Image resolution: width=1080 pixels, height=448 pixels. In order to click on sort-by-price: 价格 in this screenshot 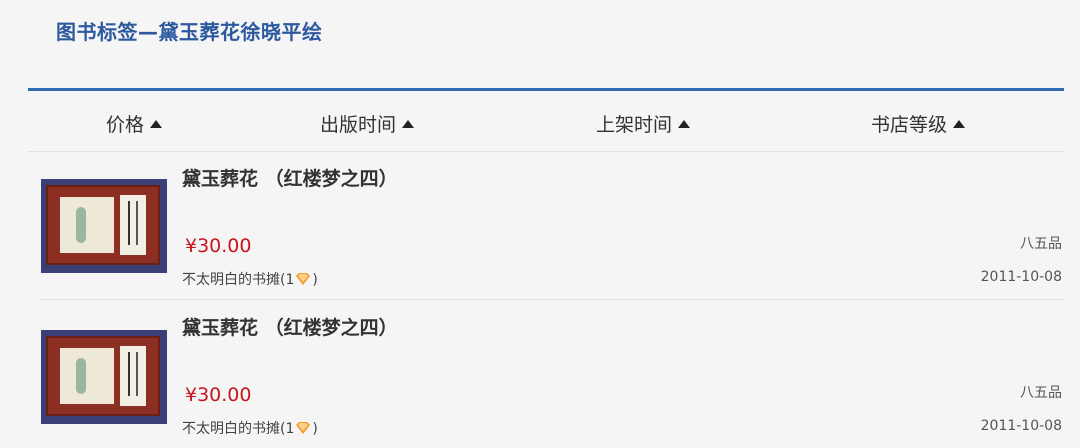, I will do `click(134, 123)`.